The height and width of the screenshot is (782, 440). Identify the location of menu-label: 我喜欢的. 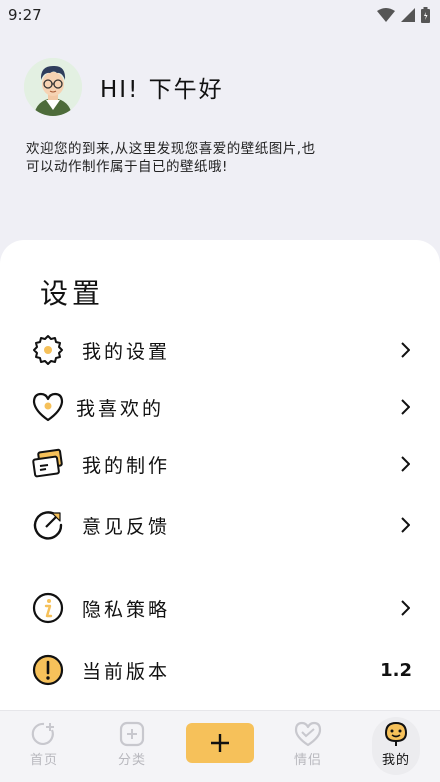
(120, 408).